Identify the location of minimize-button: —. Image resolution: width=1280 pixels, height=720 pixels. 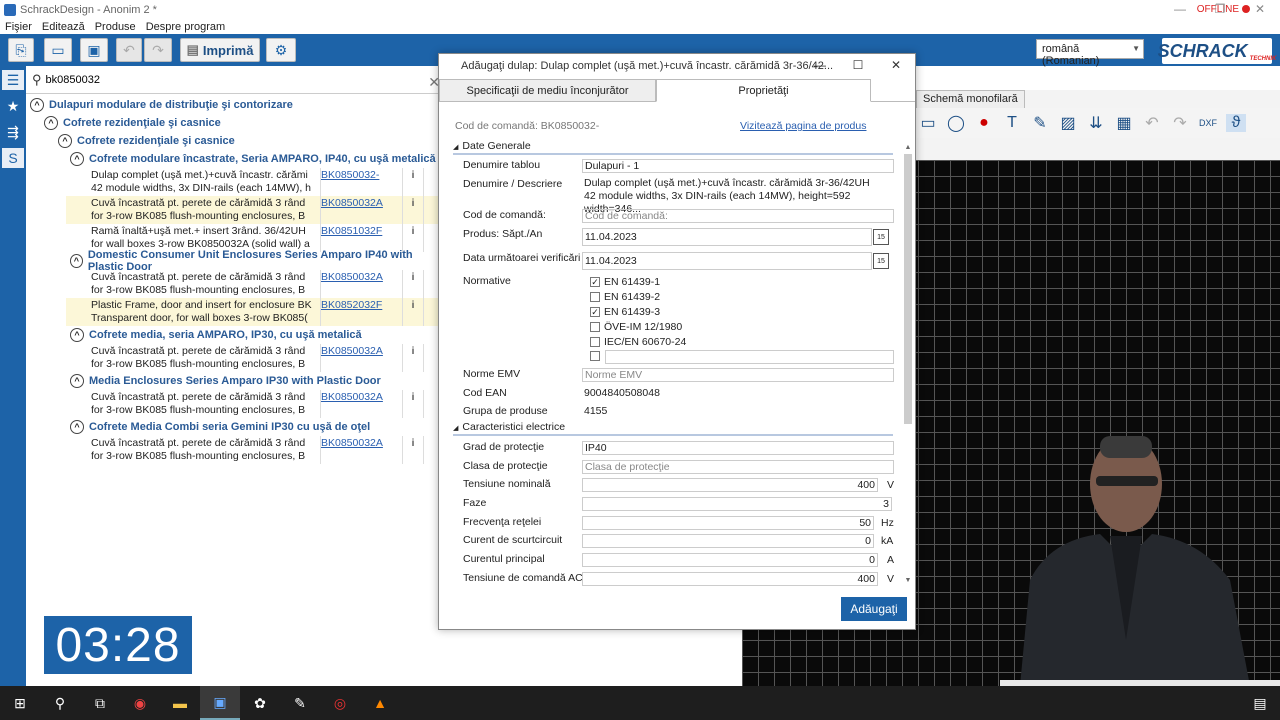
(1180, 9).